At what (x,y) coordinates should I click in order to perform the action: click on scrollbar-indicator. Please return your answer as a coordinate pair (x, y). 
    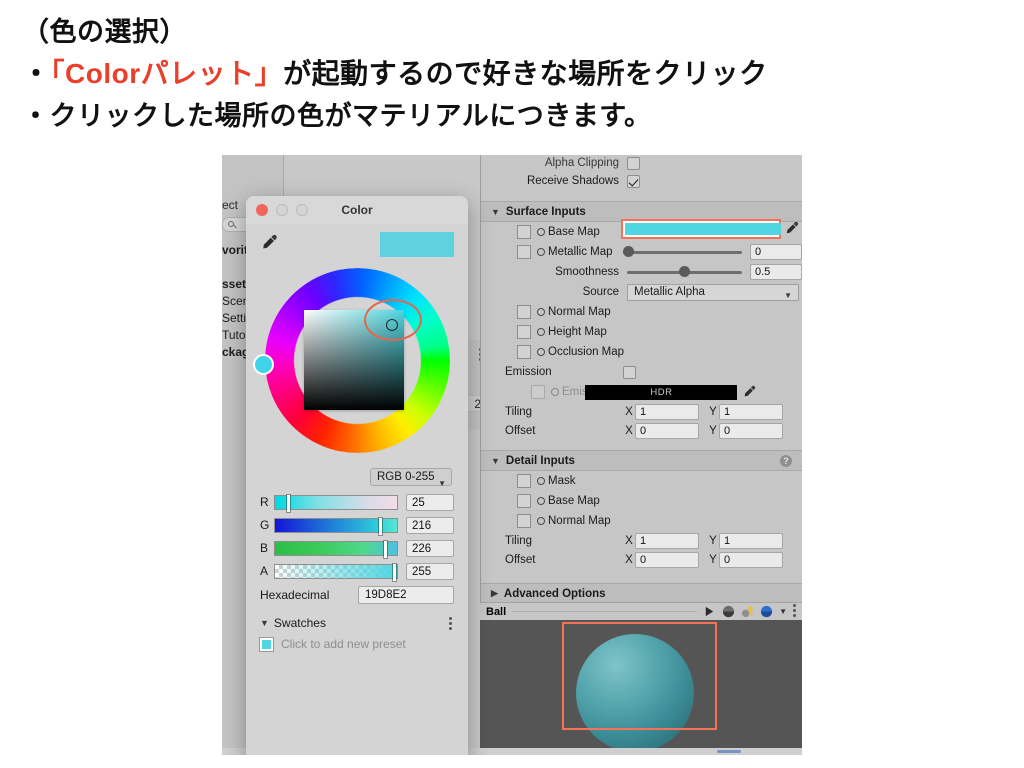
    Looking at the image, I should click on (729, 751).